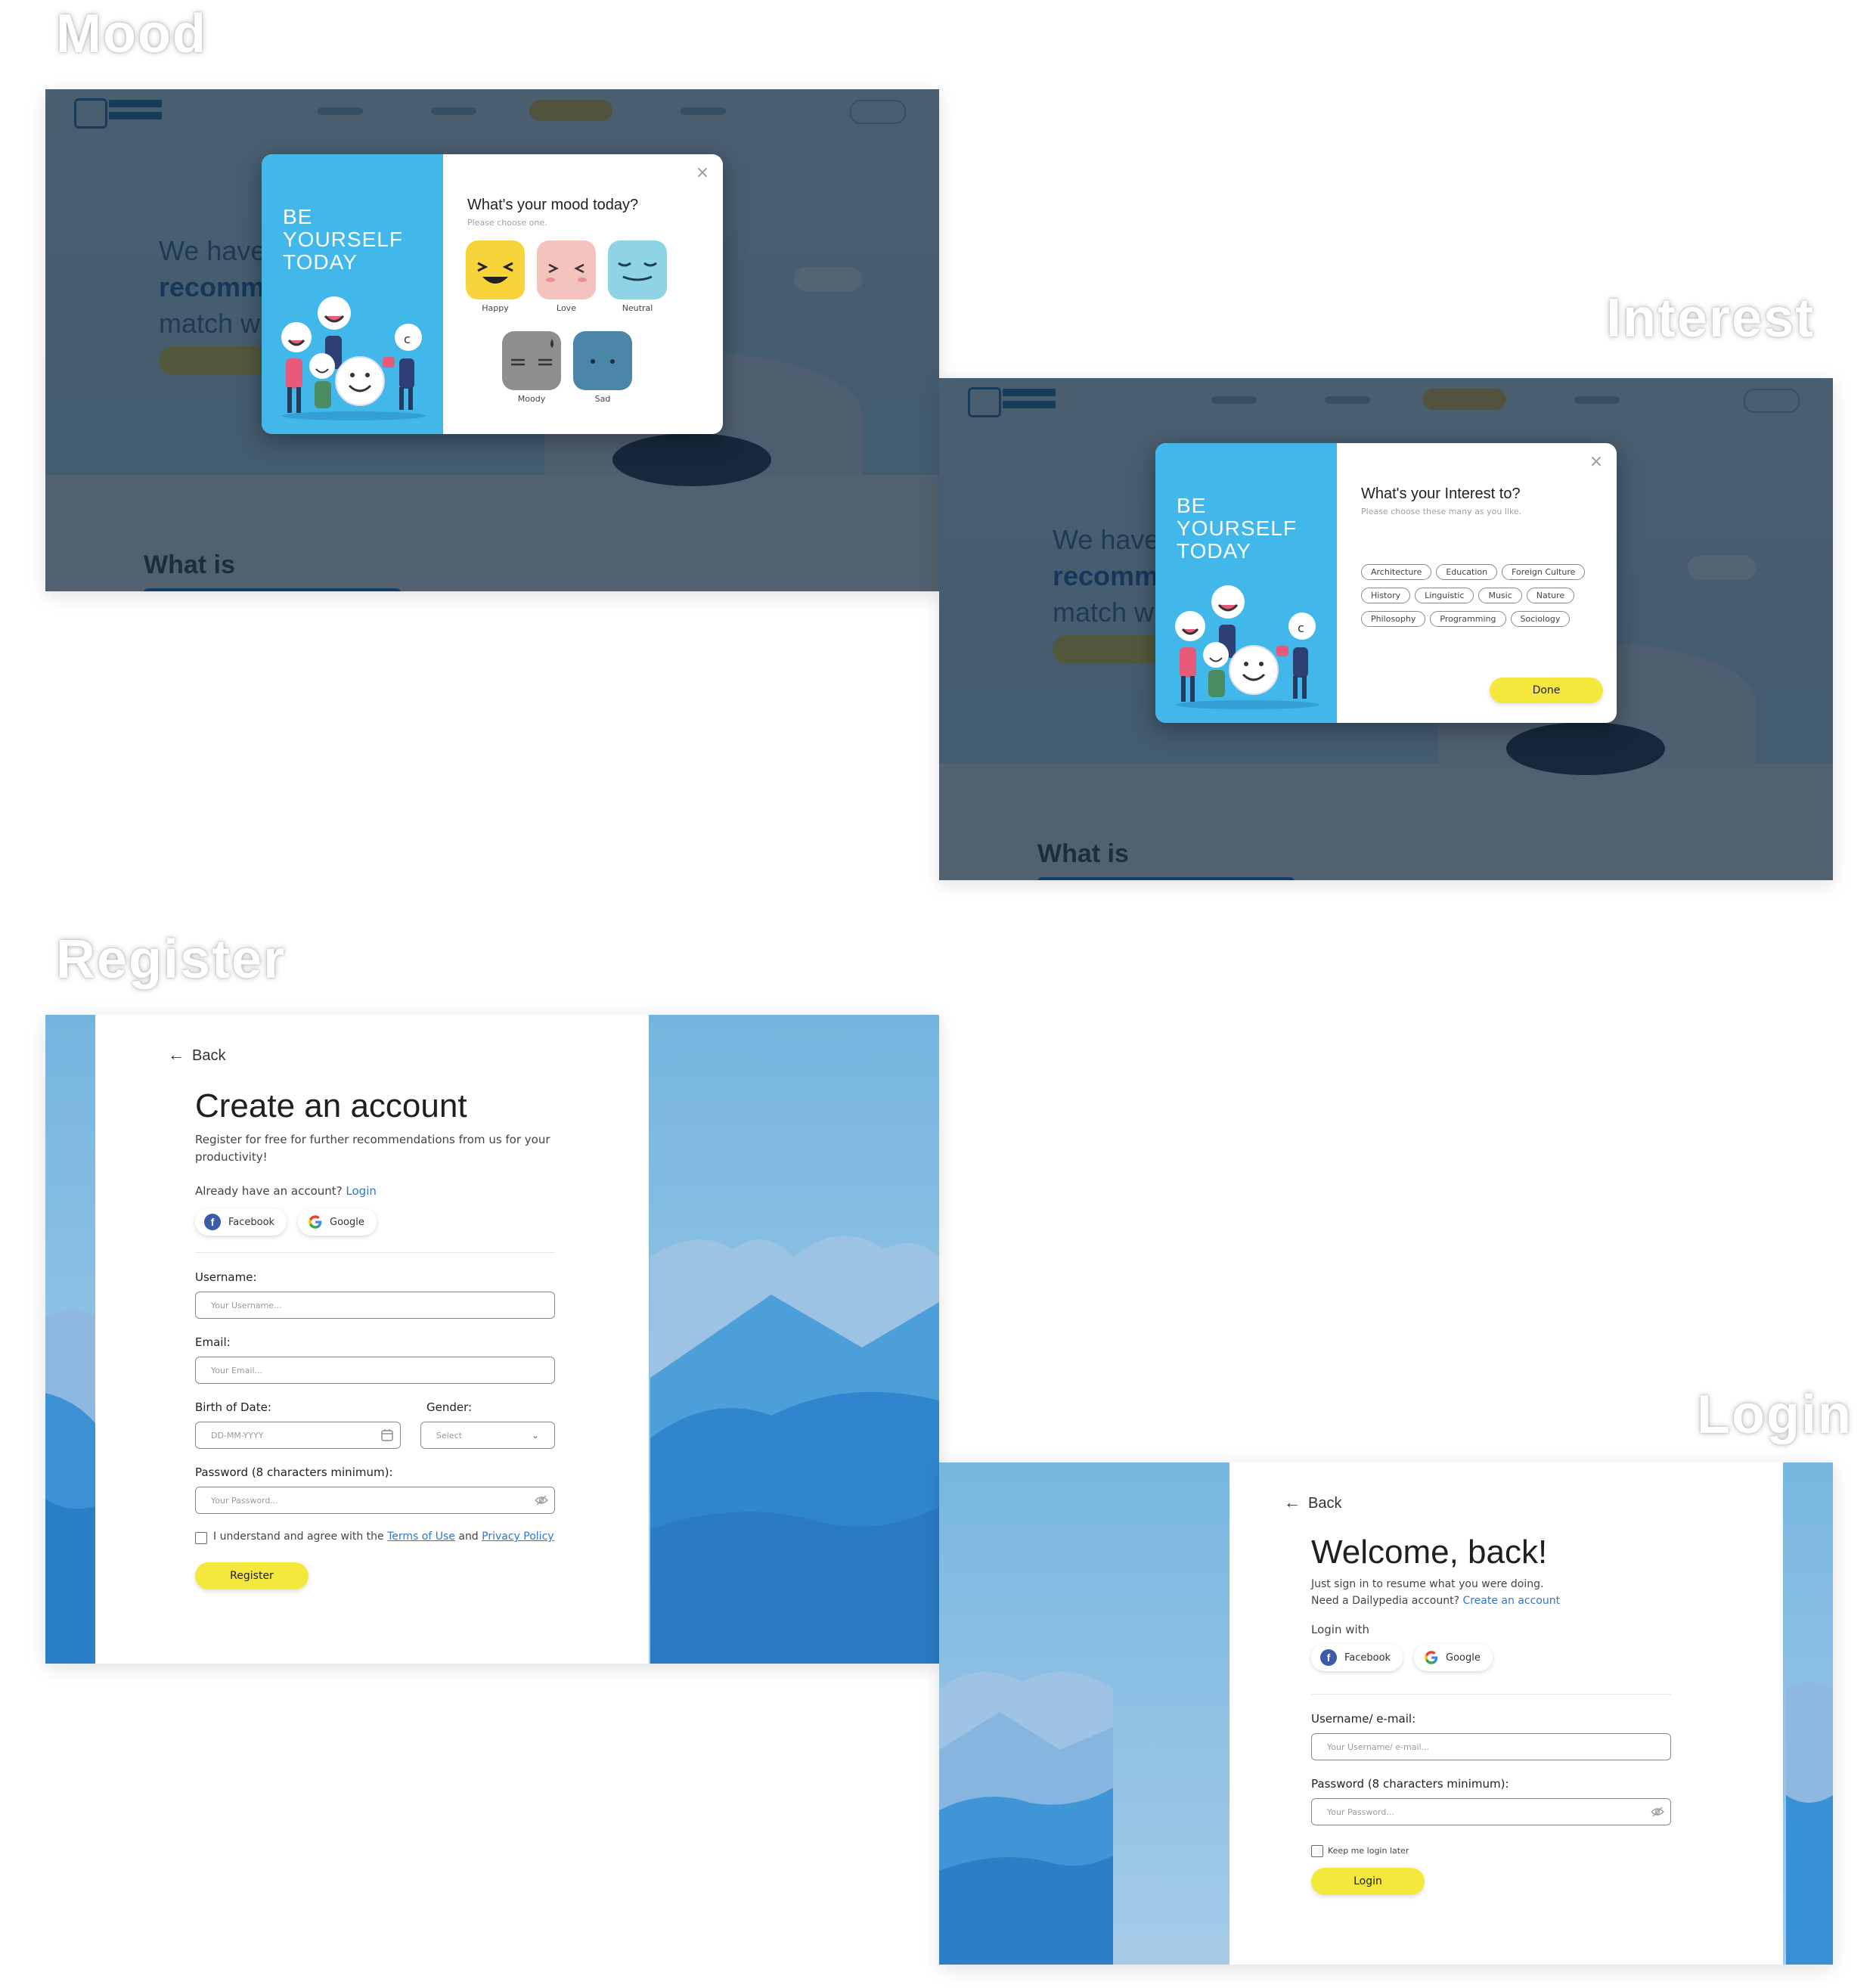 This screenshot has height=1988, width=1876. Describe the element at coordinates (213, 1342) in the screenshot. I see `email-label: Email:` at that location.